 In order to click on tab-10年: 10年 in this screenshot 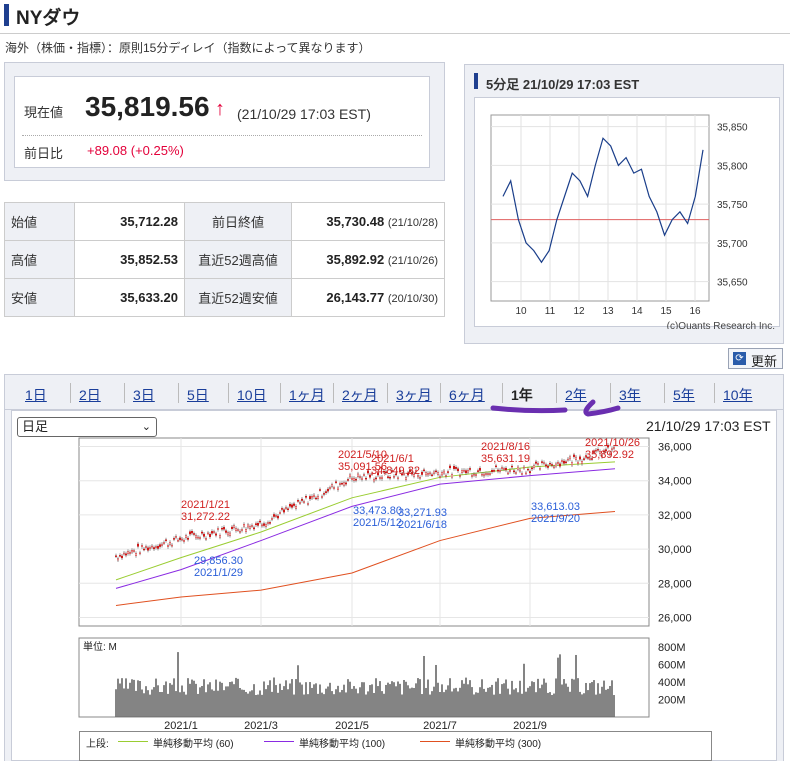, I will do `click(738, 395)`.